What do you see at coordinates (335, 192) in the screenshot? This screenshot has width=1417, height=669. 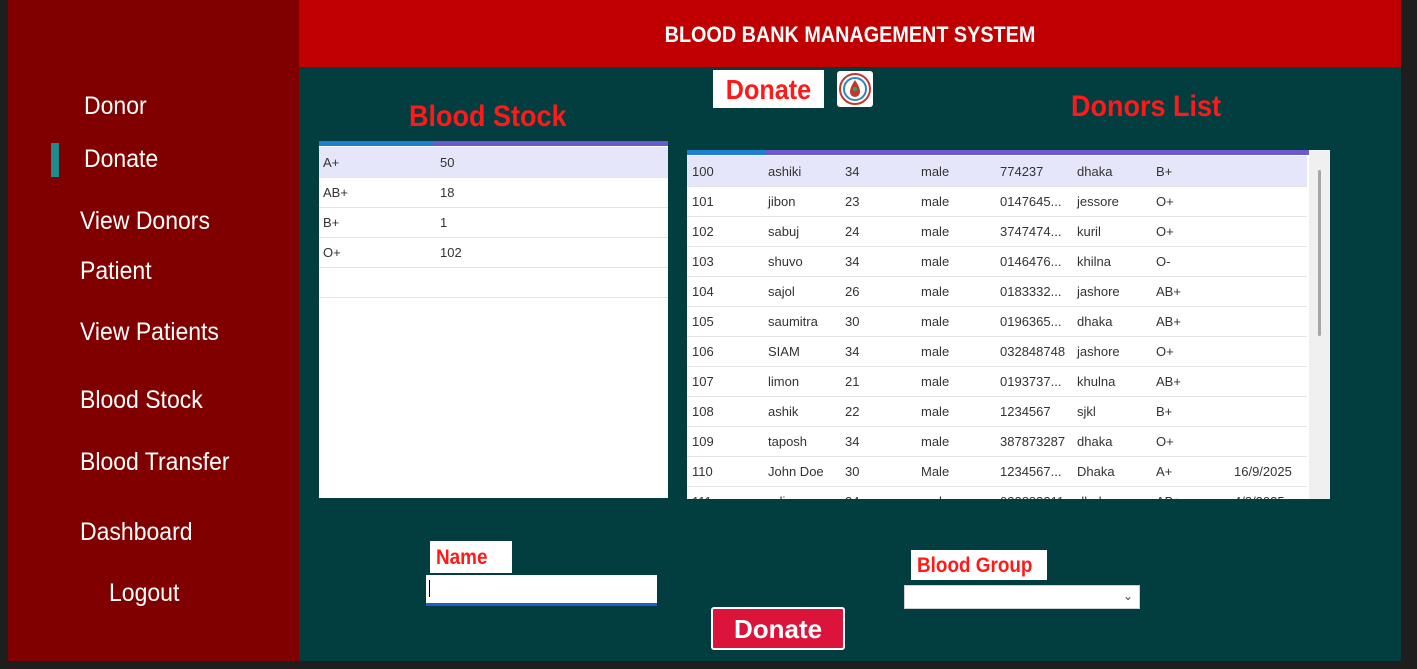 I see `blood-group-cell: AB+` at bounding box center [335, 192].